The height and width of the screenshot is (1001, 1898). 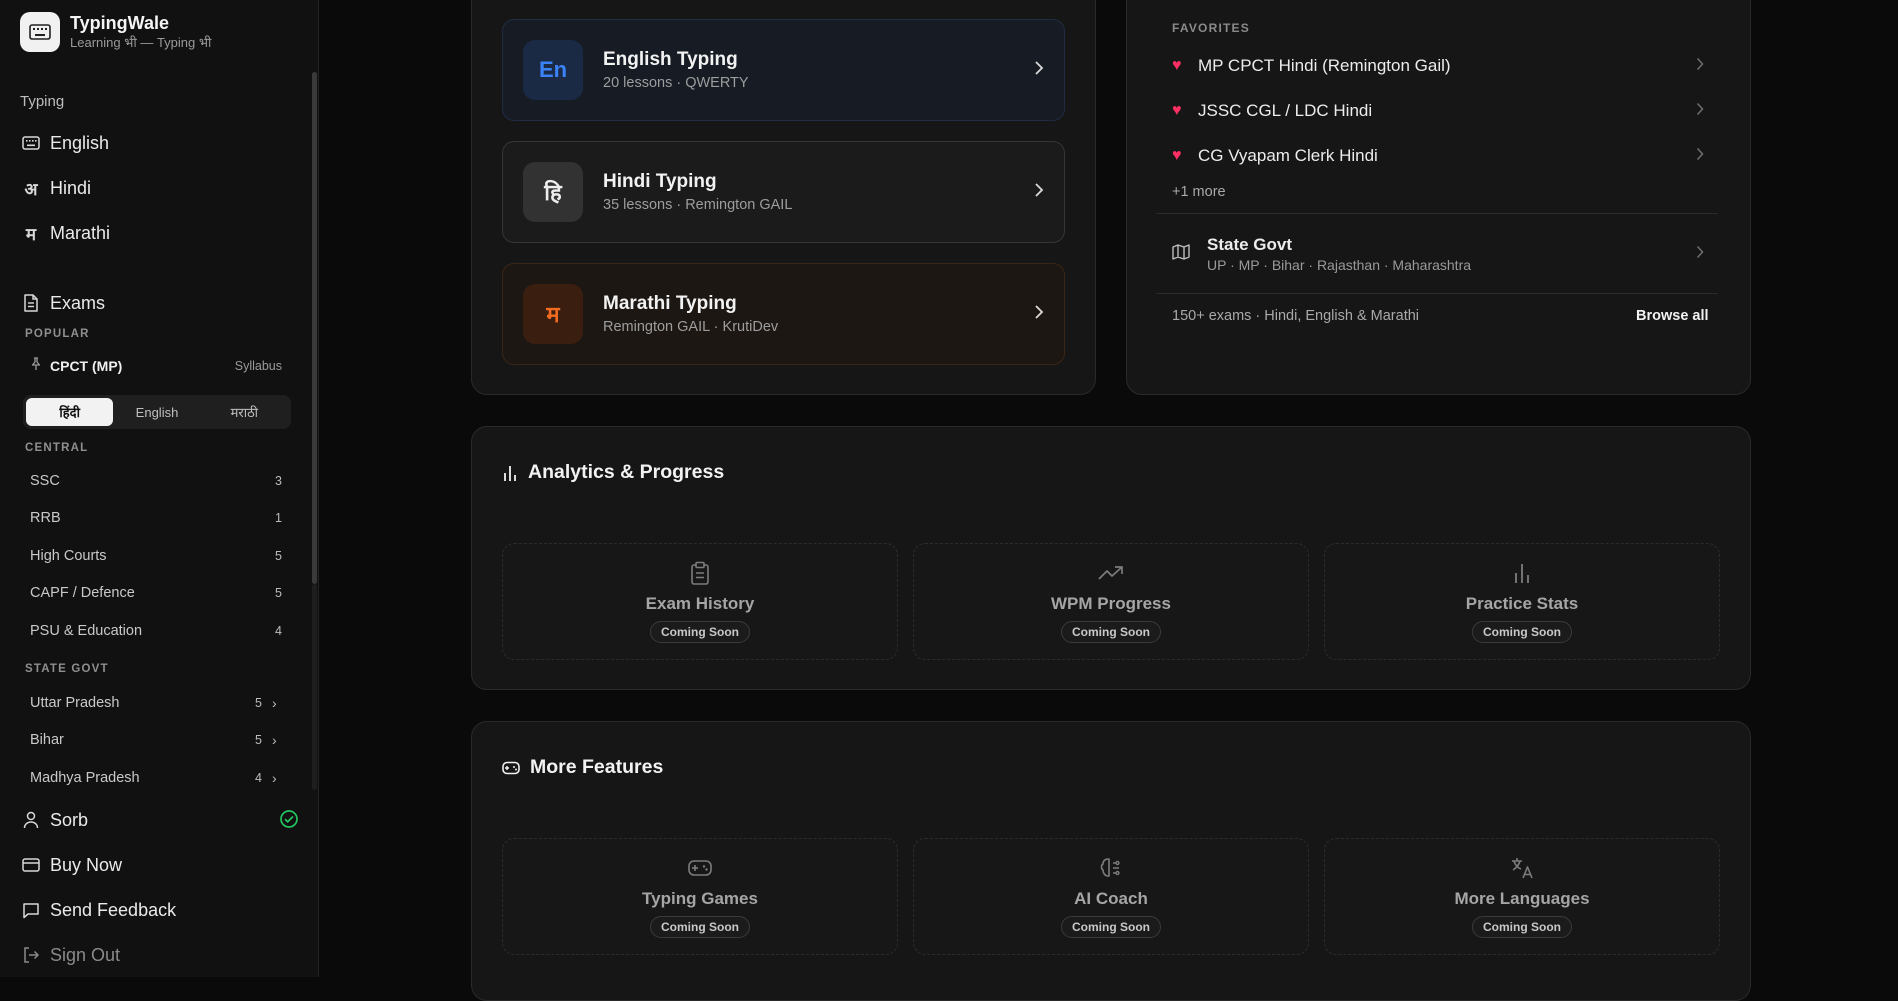 I want to click on verified-check-icon, so click(x=289, y=821).